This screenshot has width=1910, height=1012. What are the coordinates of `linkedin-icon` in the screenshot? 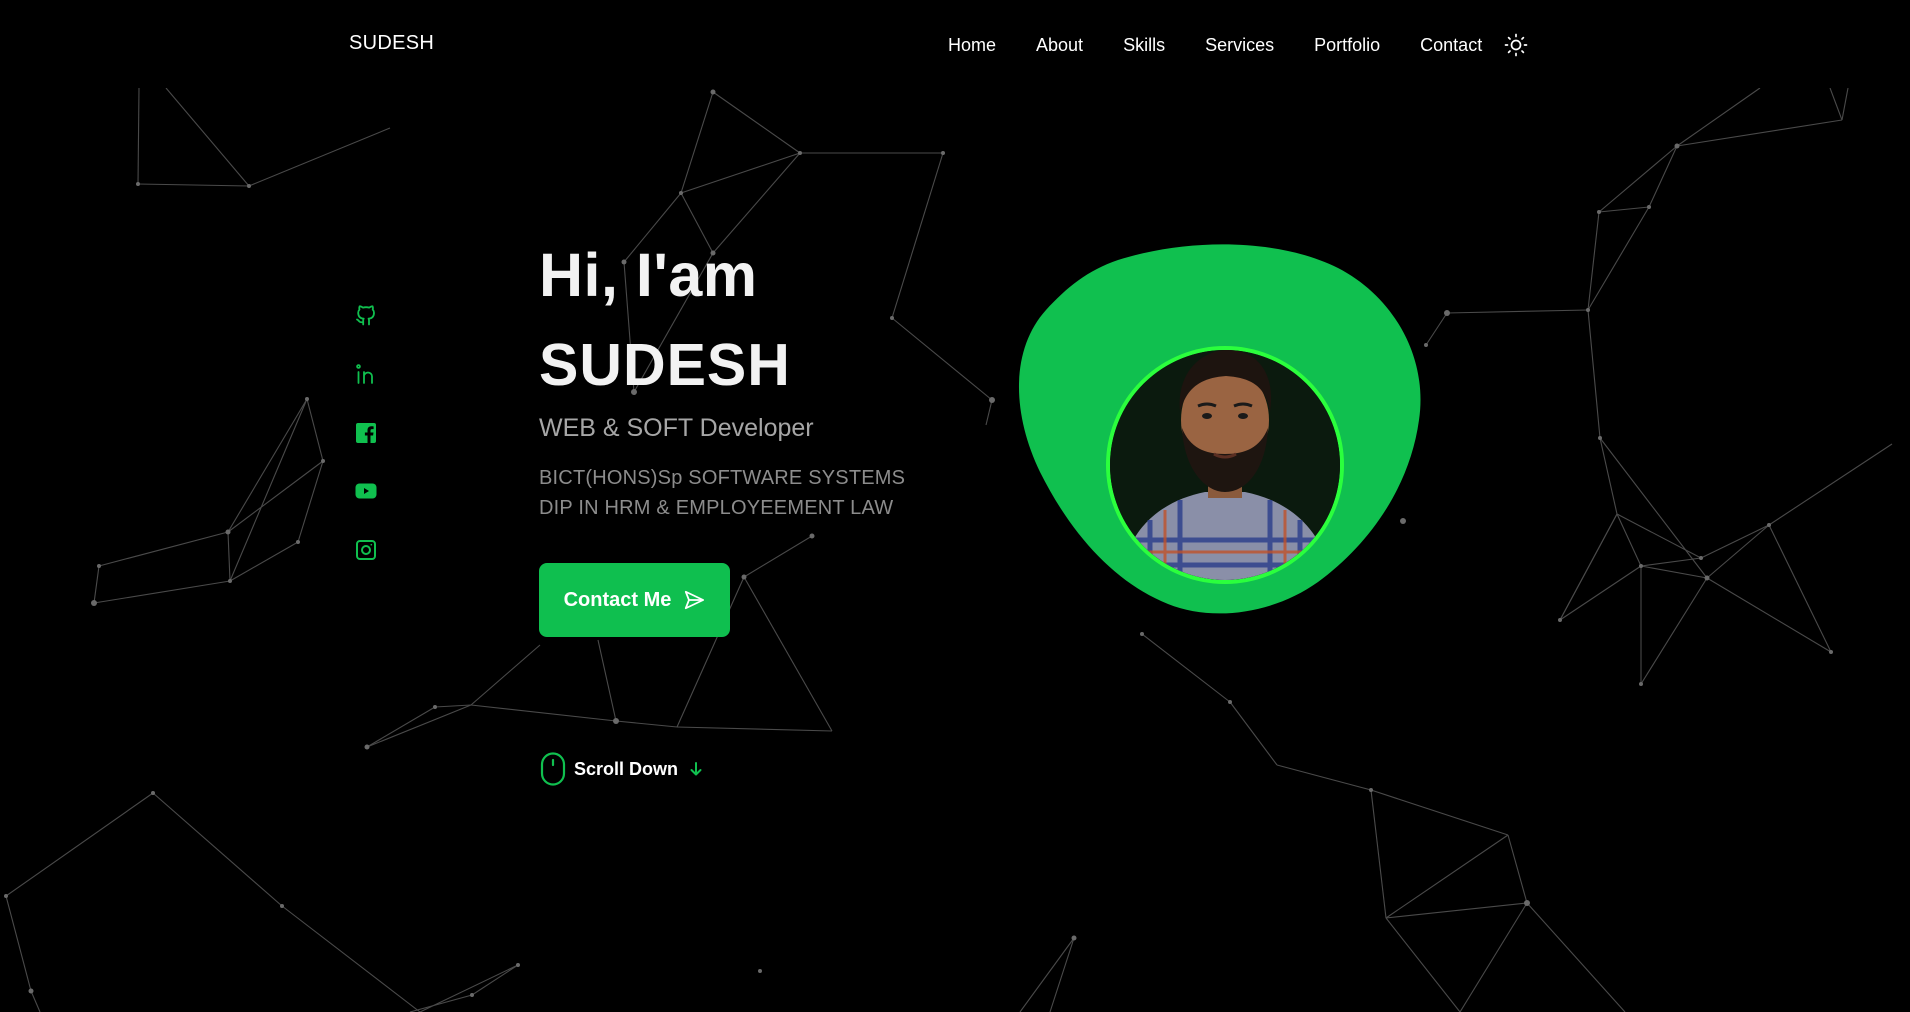 It's located at (366, 374).